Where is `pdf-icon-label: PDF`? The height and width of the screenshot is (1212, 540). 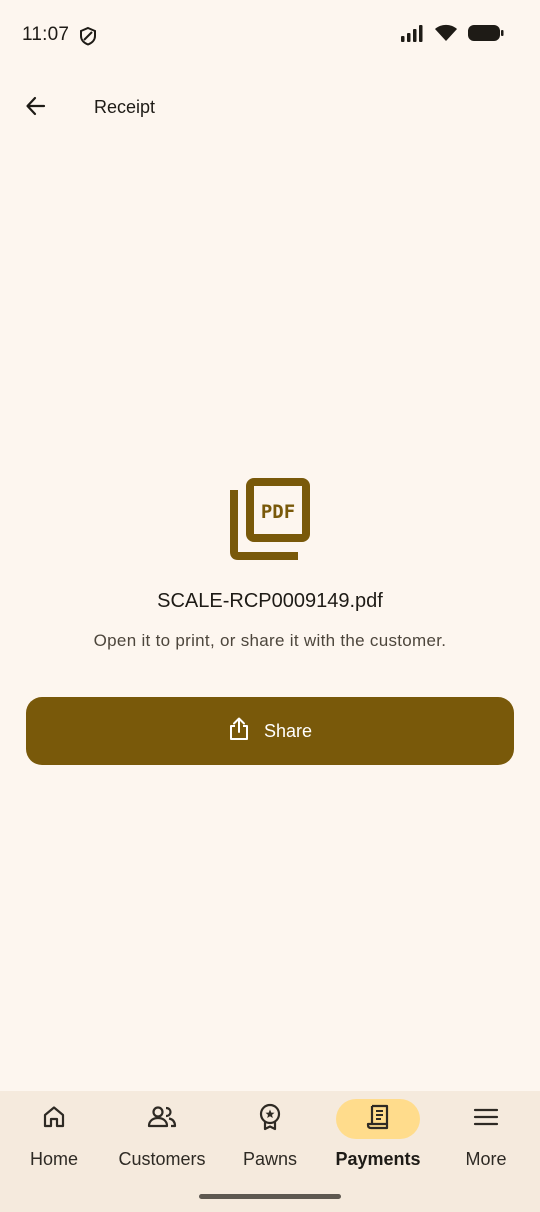 pdf-icon-label: PDF is located at coordinates (278, 512).